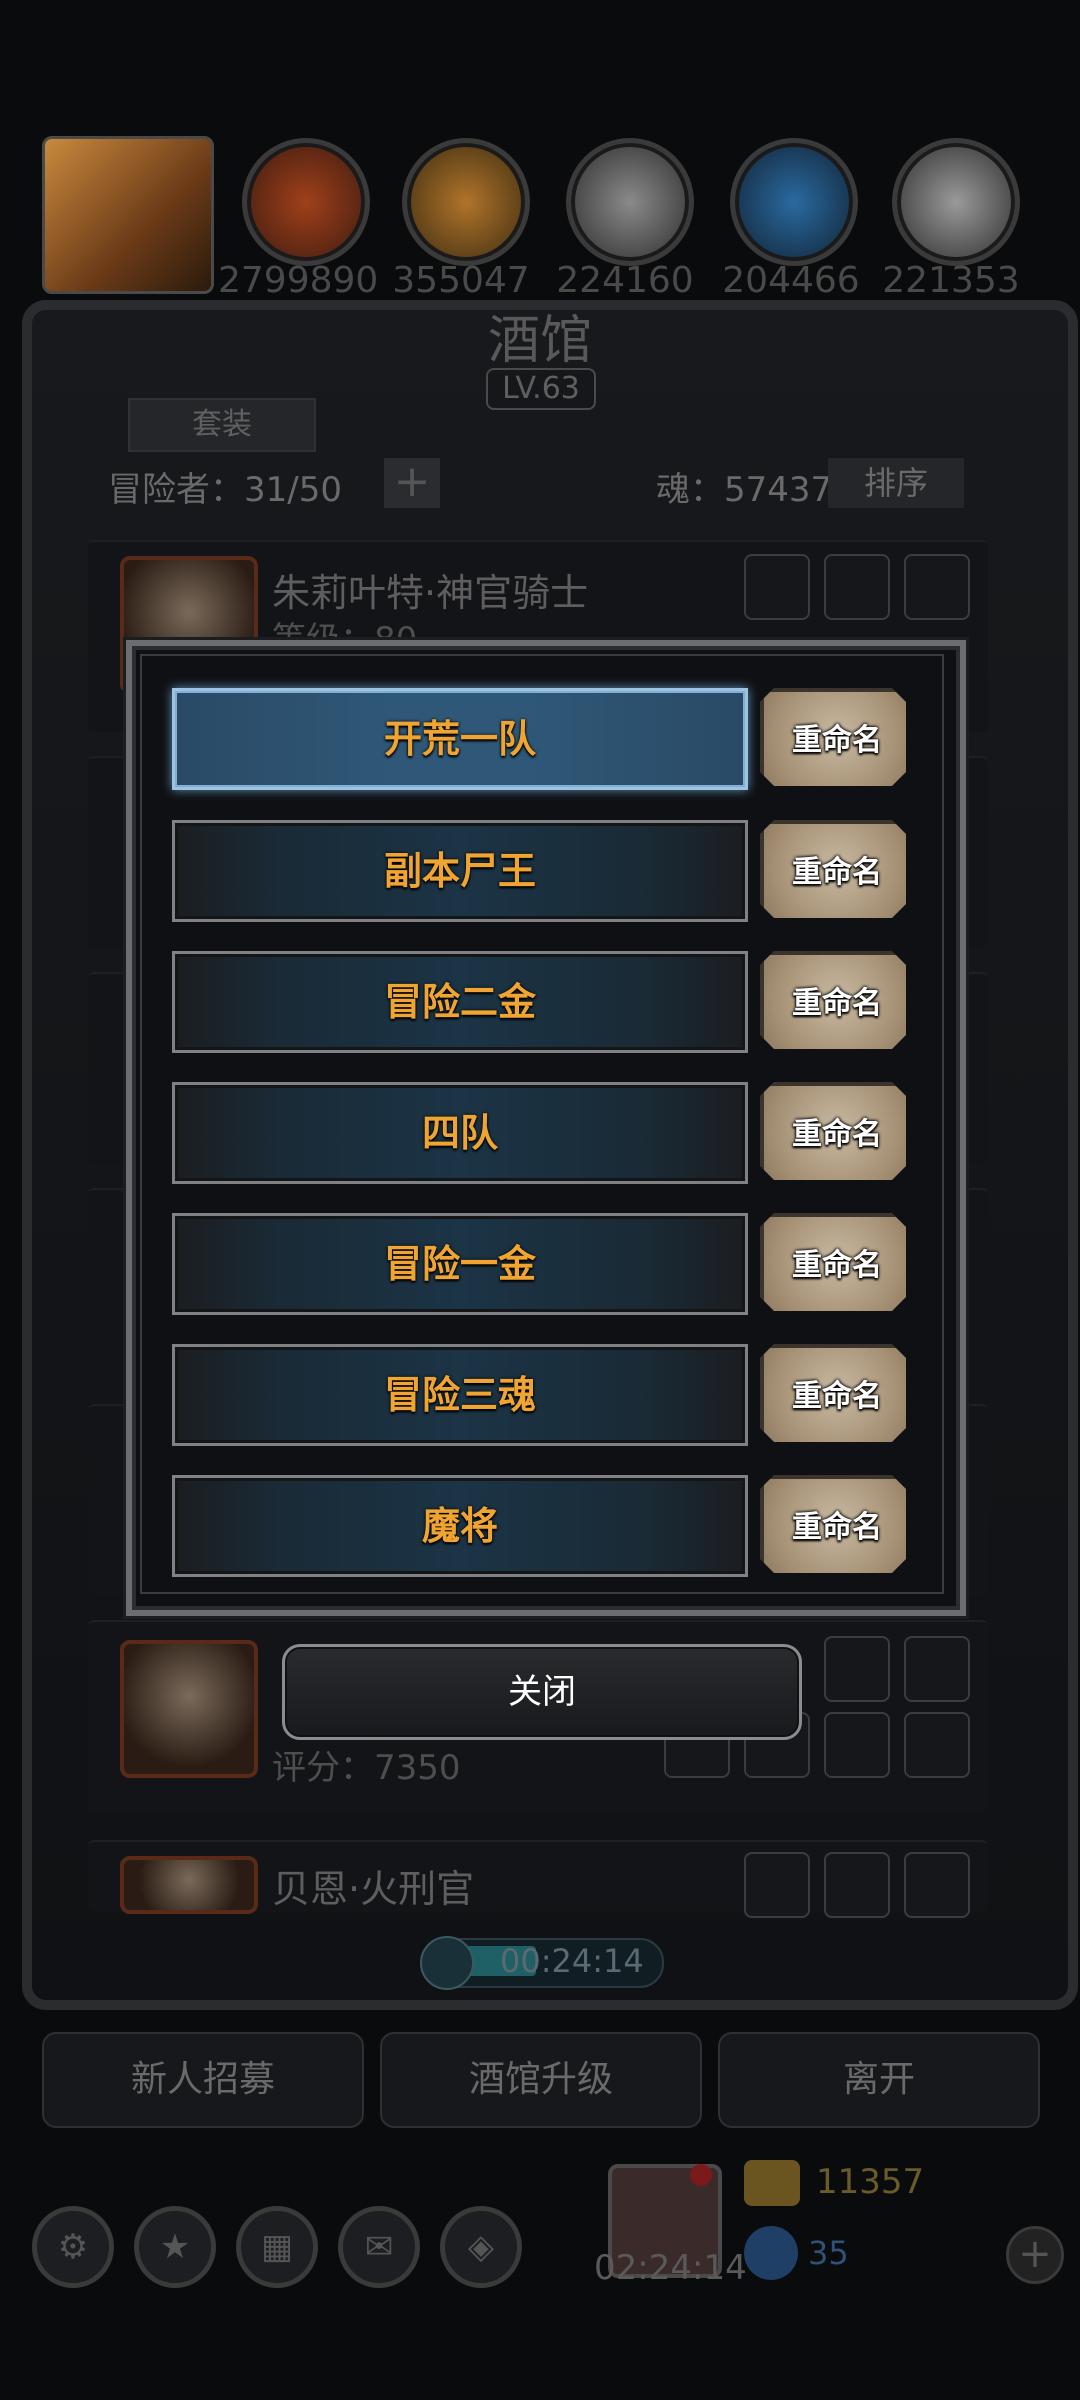  What do you see at coordinates (225, 490) in the screenshot?
I see `adventurer-count: 冒险者：31/50` at bounding box center [225, 490].